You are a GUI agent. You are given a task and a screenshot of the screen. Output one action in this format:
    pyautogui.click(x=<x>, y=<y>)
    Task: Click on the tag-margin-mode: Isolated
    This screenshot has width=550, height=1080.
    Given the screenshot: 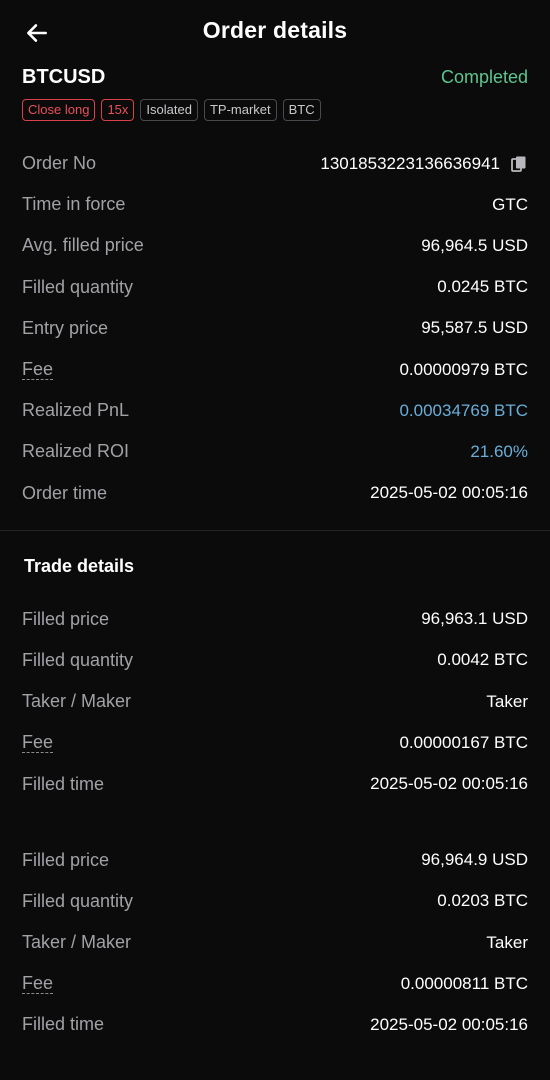 What is the action you would take?
    pyautogui.click(x=169, y=110)
    